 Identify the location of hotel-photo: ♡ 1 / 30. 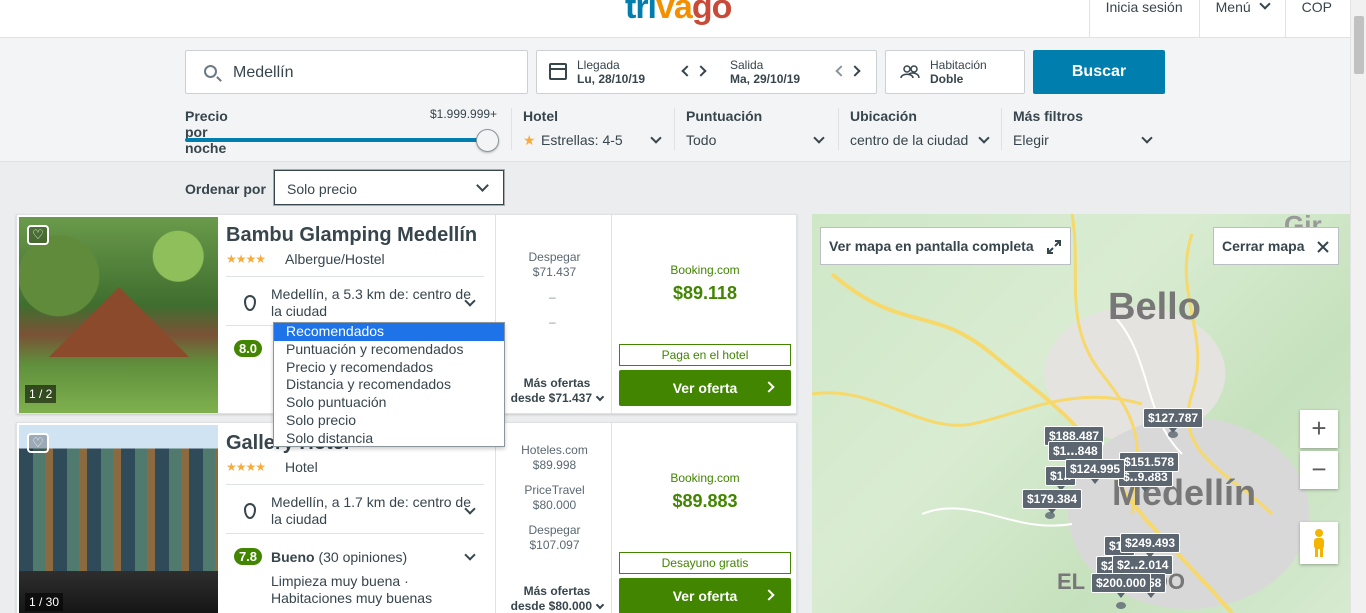
(118, 519).